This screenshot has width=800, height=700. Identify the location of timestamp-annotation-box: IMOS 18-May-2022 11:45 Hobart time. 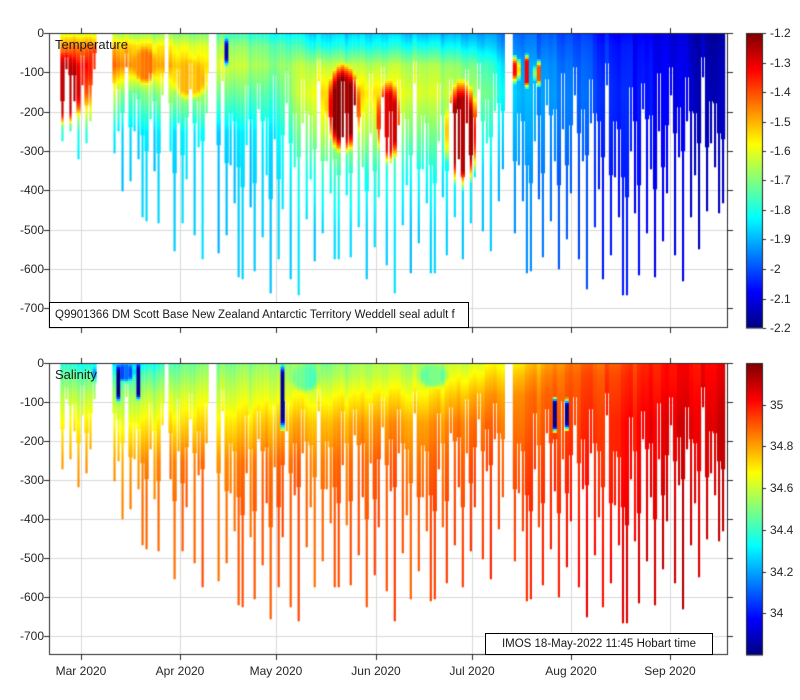
(599, 644).